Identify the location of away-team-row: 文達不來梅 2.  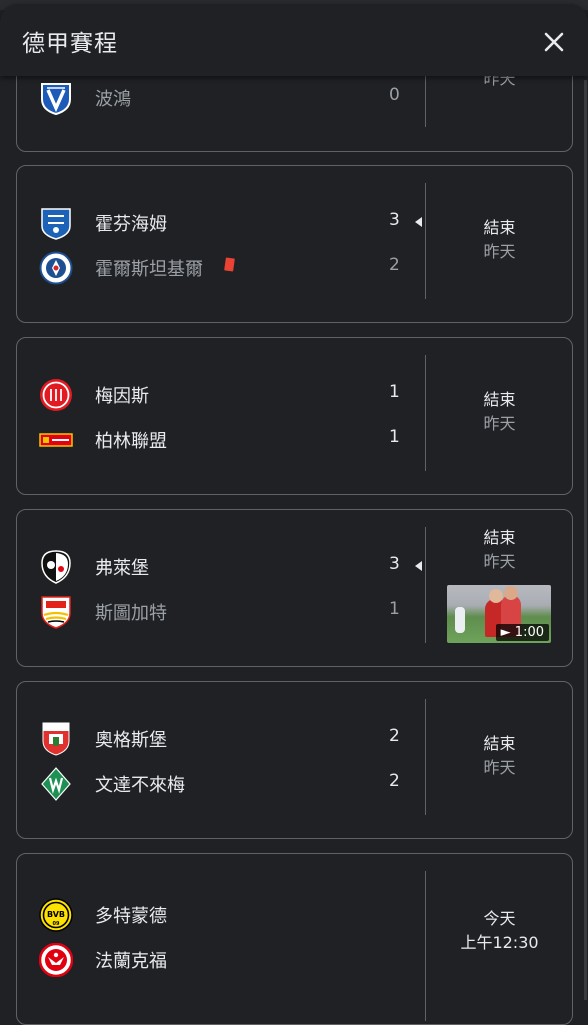
(222, 783).